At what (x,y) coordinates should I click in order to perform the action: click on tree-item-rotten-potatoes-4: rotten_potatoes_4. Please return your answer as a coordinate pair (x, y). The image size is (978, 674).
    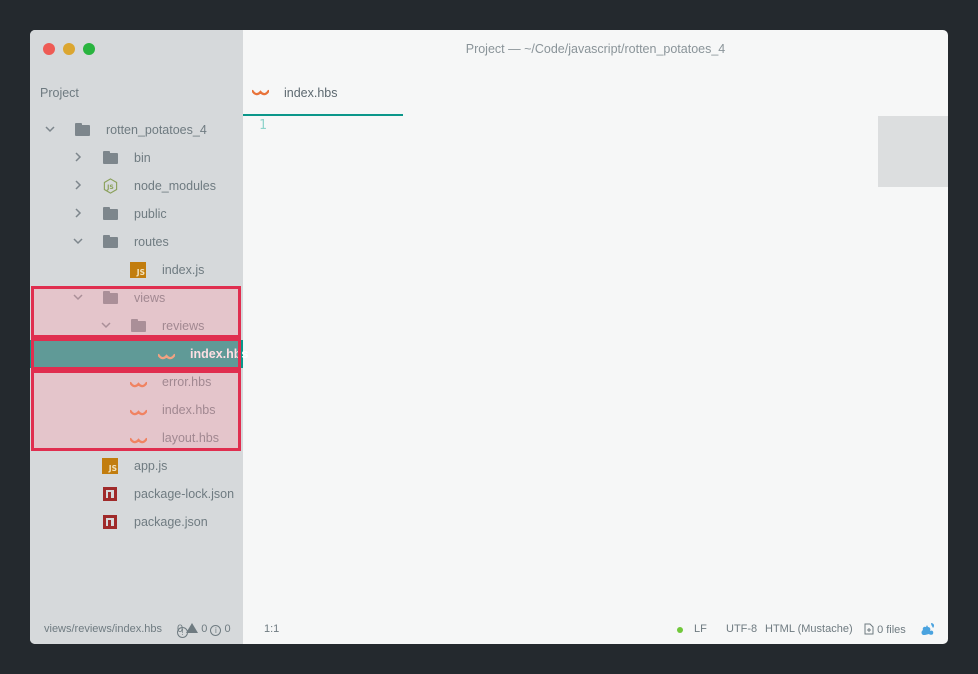
    Looking at the image, I should click on (136, 130).